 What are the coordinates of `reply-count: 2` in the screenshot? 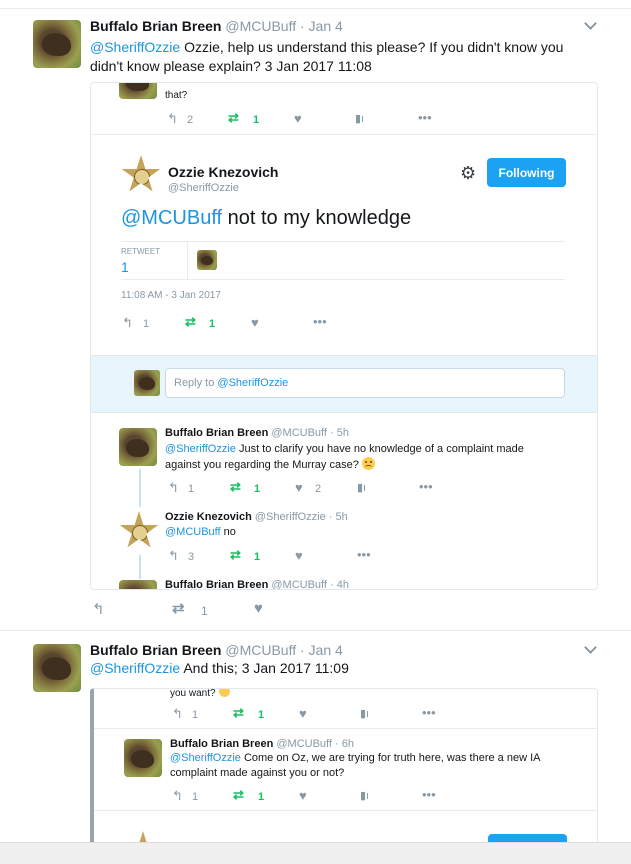 It's located at (190, 120).